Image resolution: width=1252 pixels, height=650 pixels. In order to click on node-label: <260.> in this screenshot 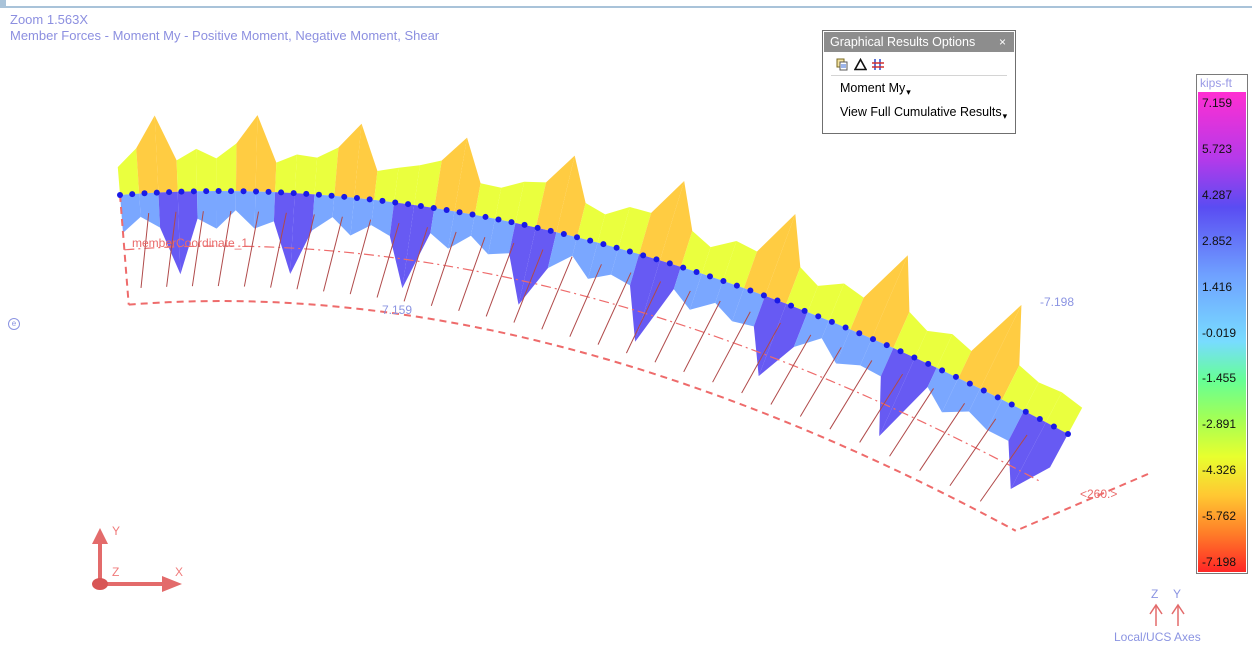, I will do `click(1098, 494)`.